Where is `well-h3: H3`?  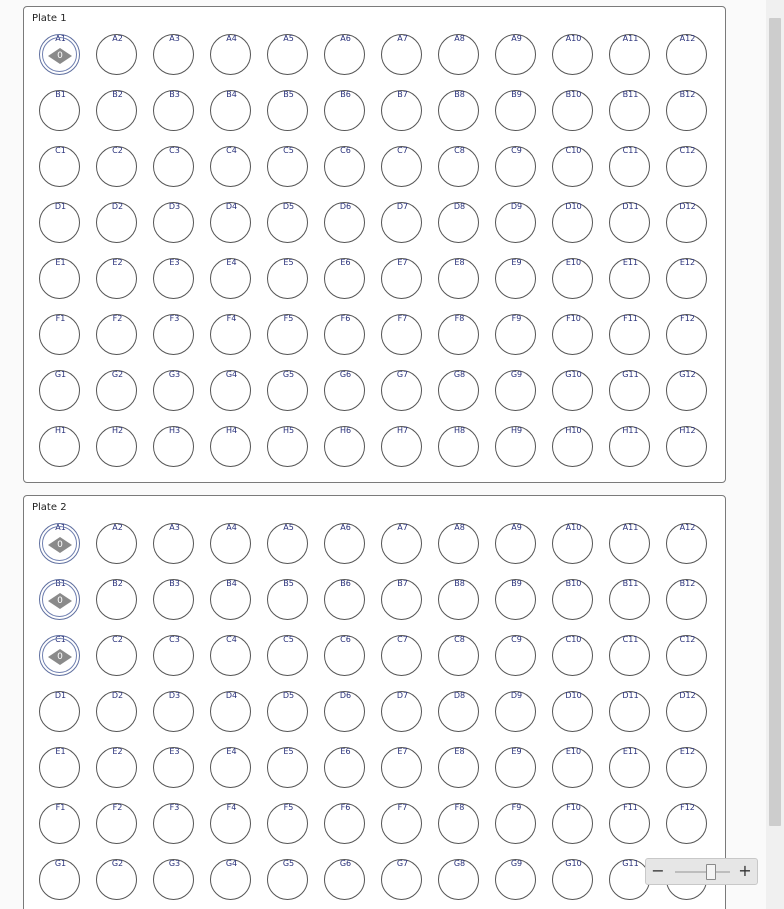 well-h3: H3 is located at coordinates (173, 446).